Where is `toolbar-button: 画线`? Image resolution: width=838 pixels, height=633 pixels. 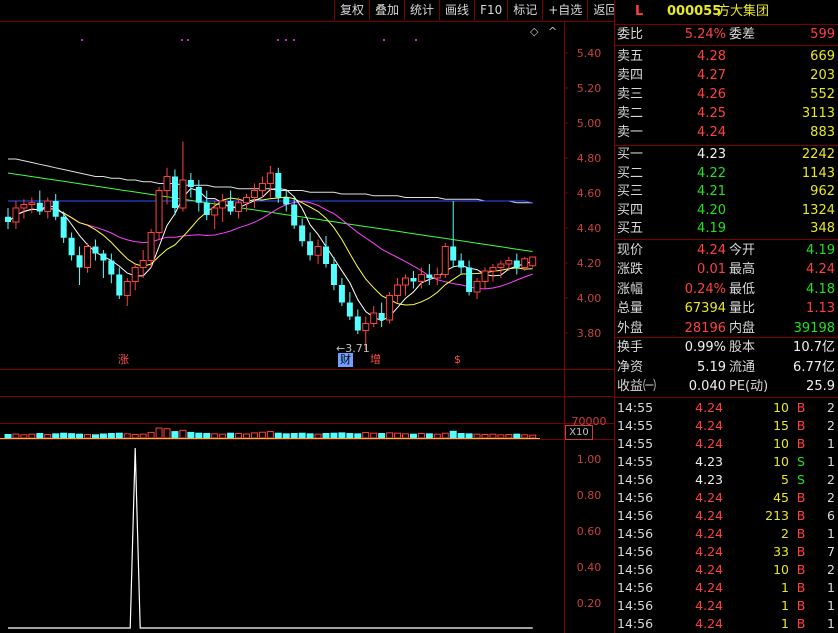
toolbar-button: 画线 is located at coordinates (456, 10).